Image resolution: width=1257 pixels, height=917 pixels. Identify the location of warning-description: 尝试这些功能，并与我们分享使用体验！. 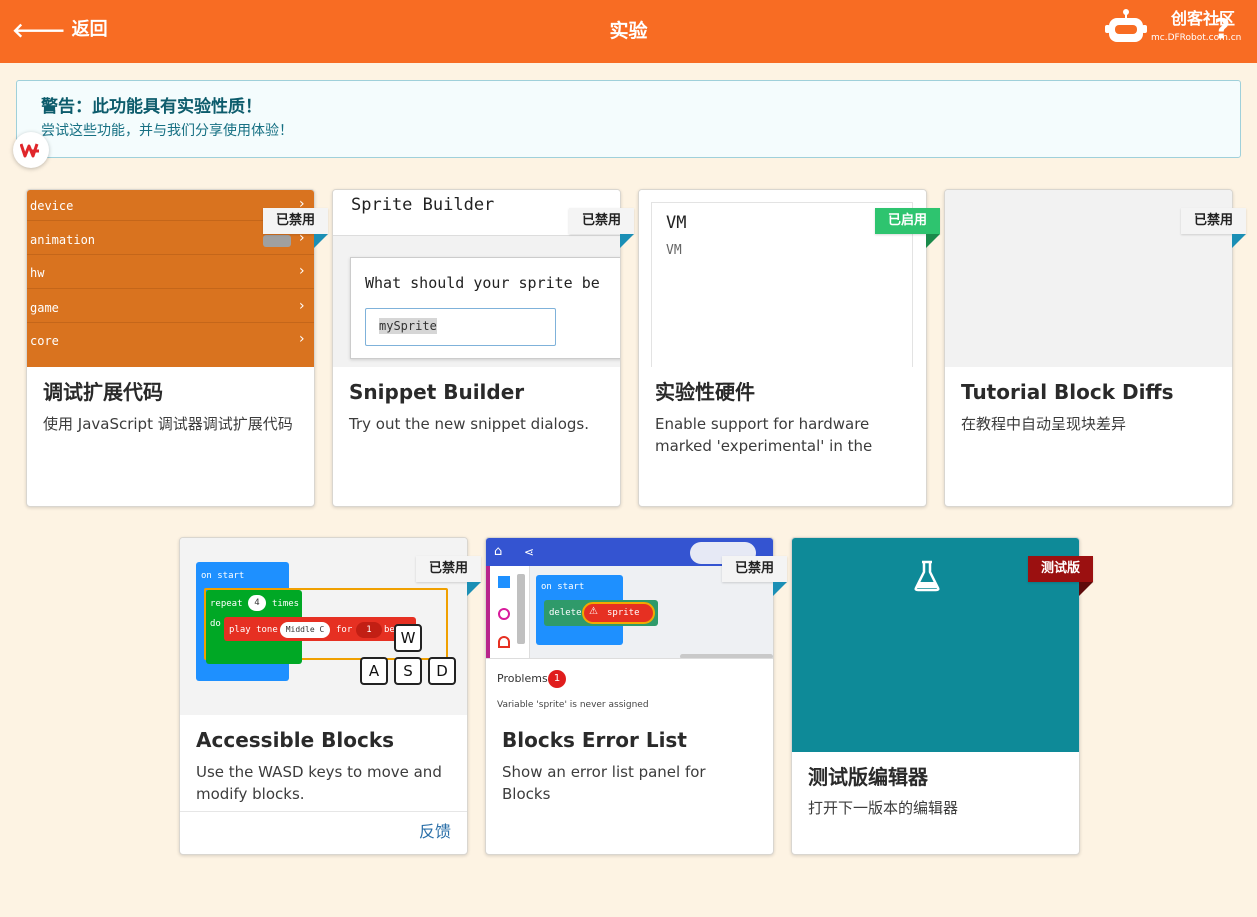
(167, 131).